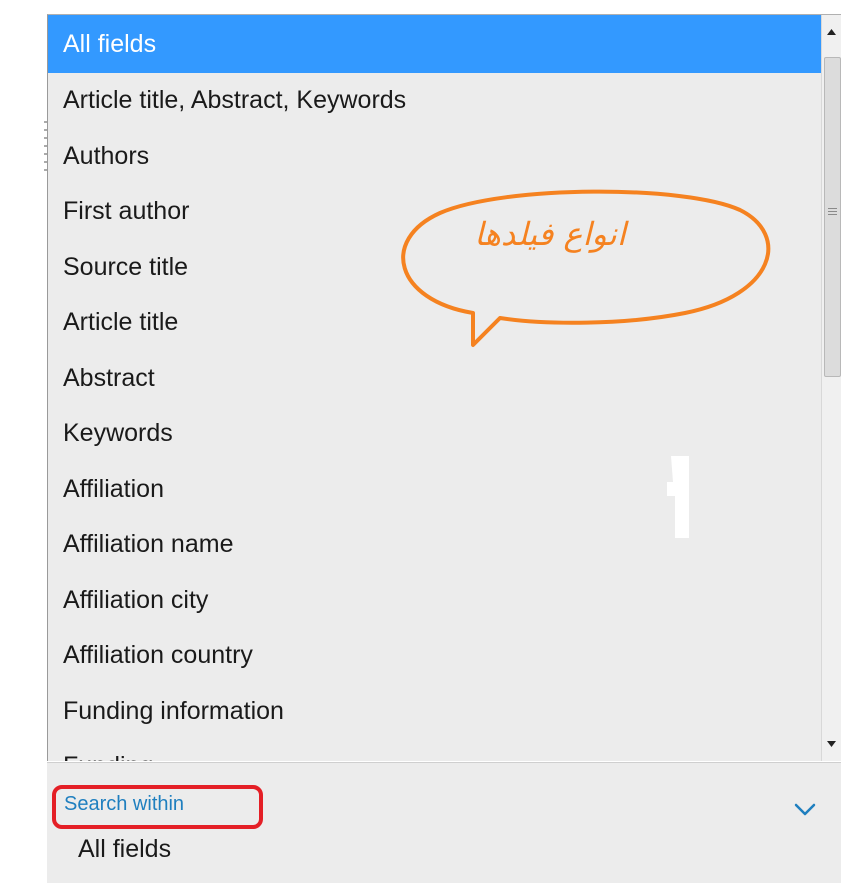  What do you see at coordinates (444, 822) in the screenshot?
I see `search-within-select: Search within All fields` at bounding box center [444, 822].